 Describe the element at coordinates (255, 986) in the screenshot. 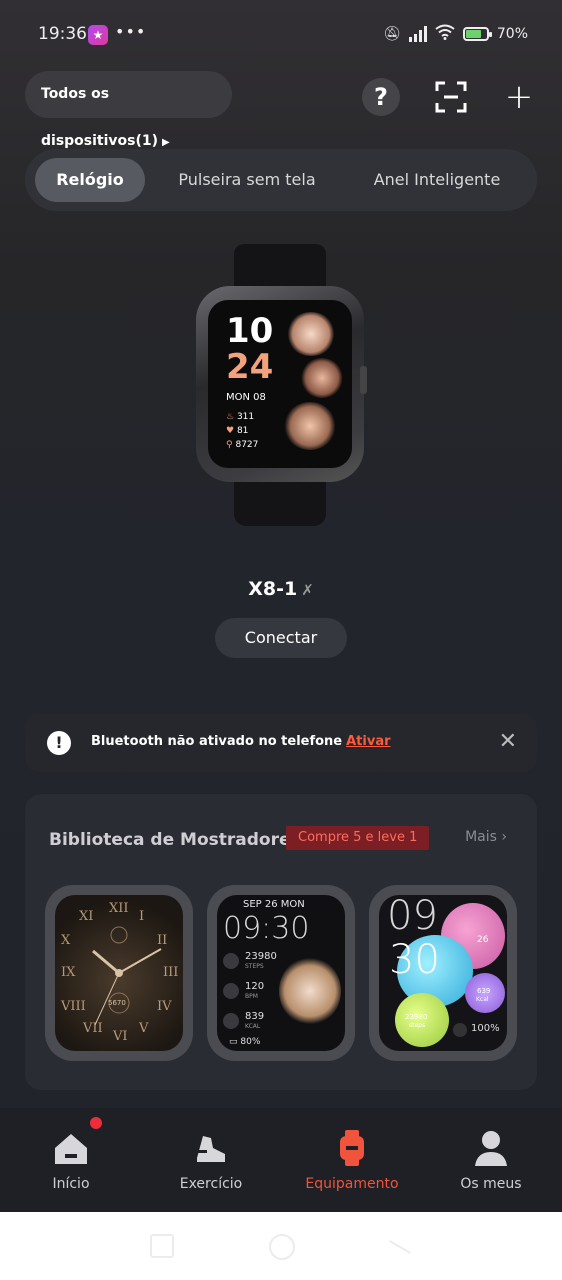

I see `face-bpm: 120` at that location.